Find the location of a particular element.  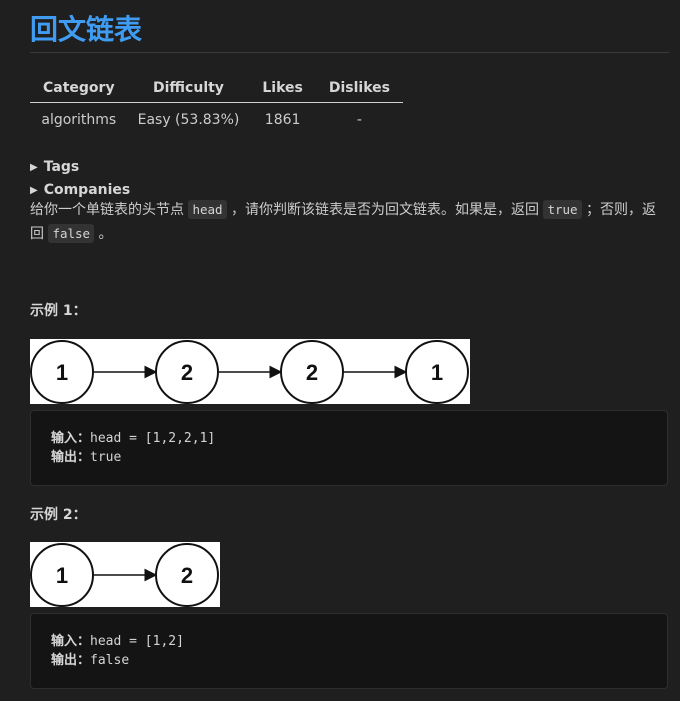

example-2-title: 示例 2： is located at coordinates (58, 515).